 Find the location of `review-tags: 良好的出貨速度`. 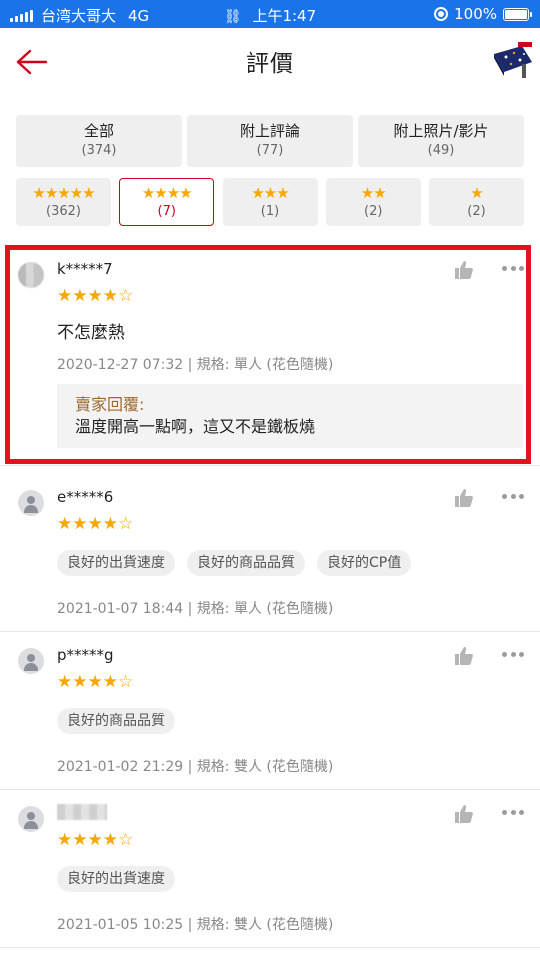

review-tags: 良好的出貨速度 is located at coordinates (122, 879).